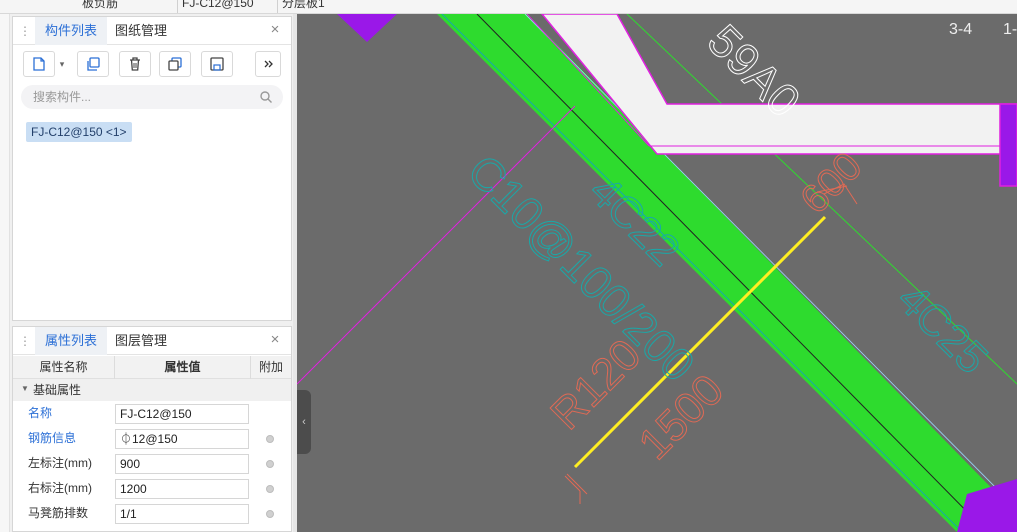  What do you see at coordinates (960, 29) in the screenshot?
I see `grid-label: 3-4` at bounding box center [960, 29].